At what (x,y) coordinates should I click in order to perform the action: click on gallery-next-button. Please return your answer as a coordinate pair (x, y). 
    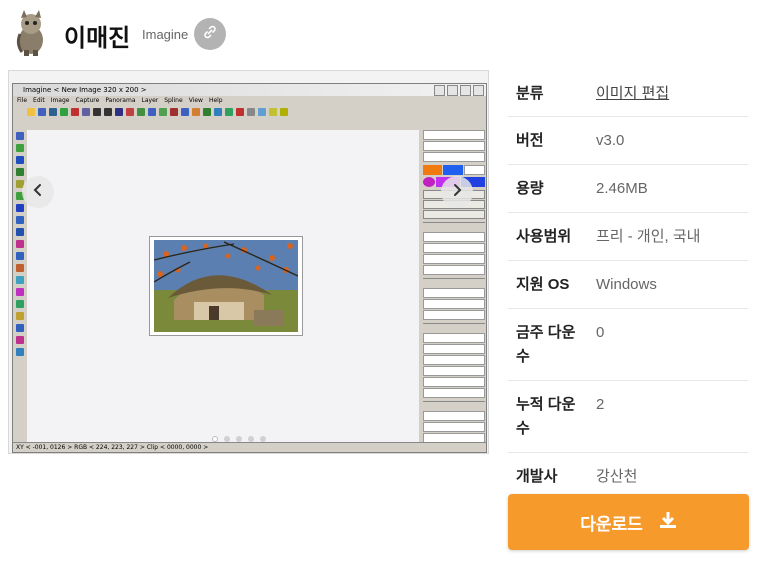
    Looking at the image, I should click on (457, 192).